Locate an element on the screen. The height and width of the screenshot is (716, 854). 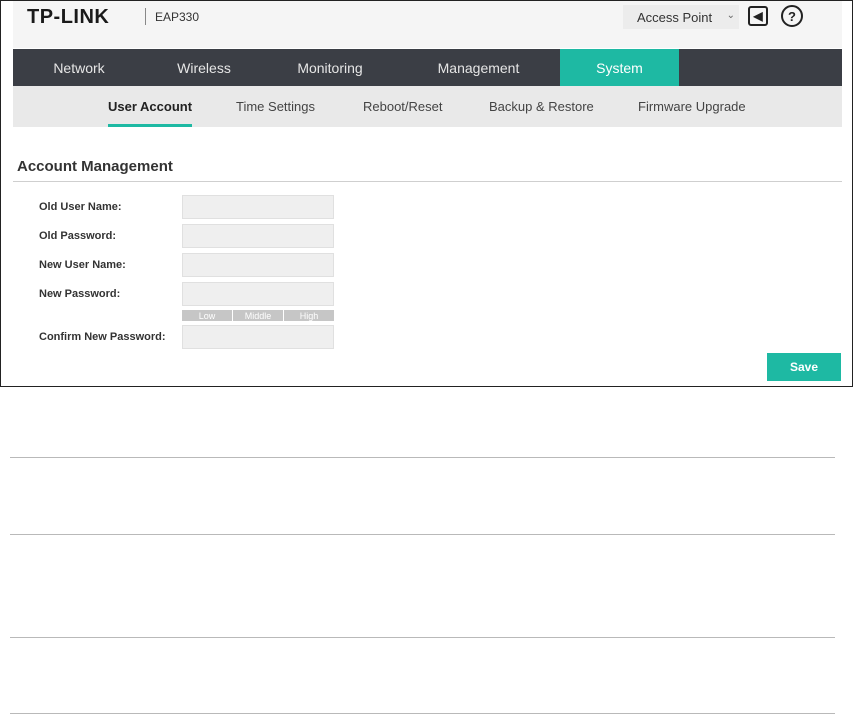
logout-icon: ◀ is located at coordinates (758, 16).